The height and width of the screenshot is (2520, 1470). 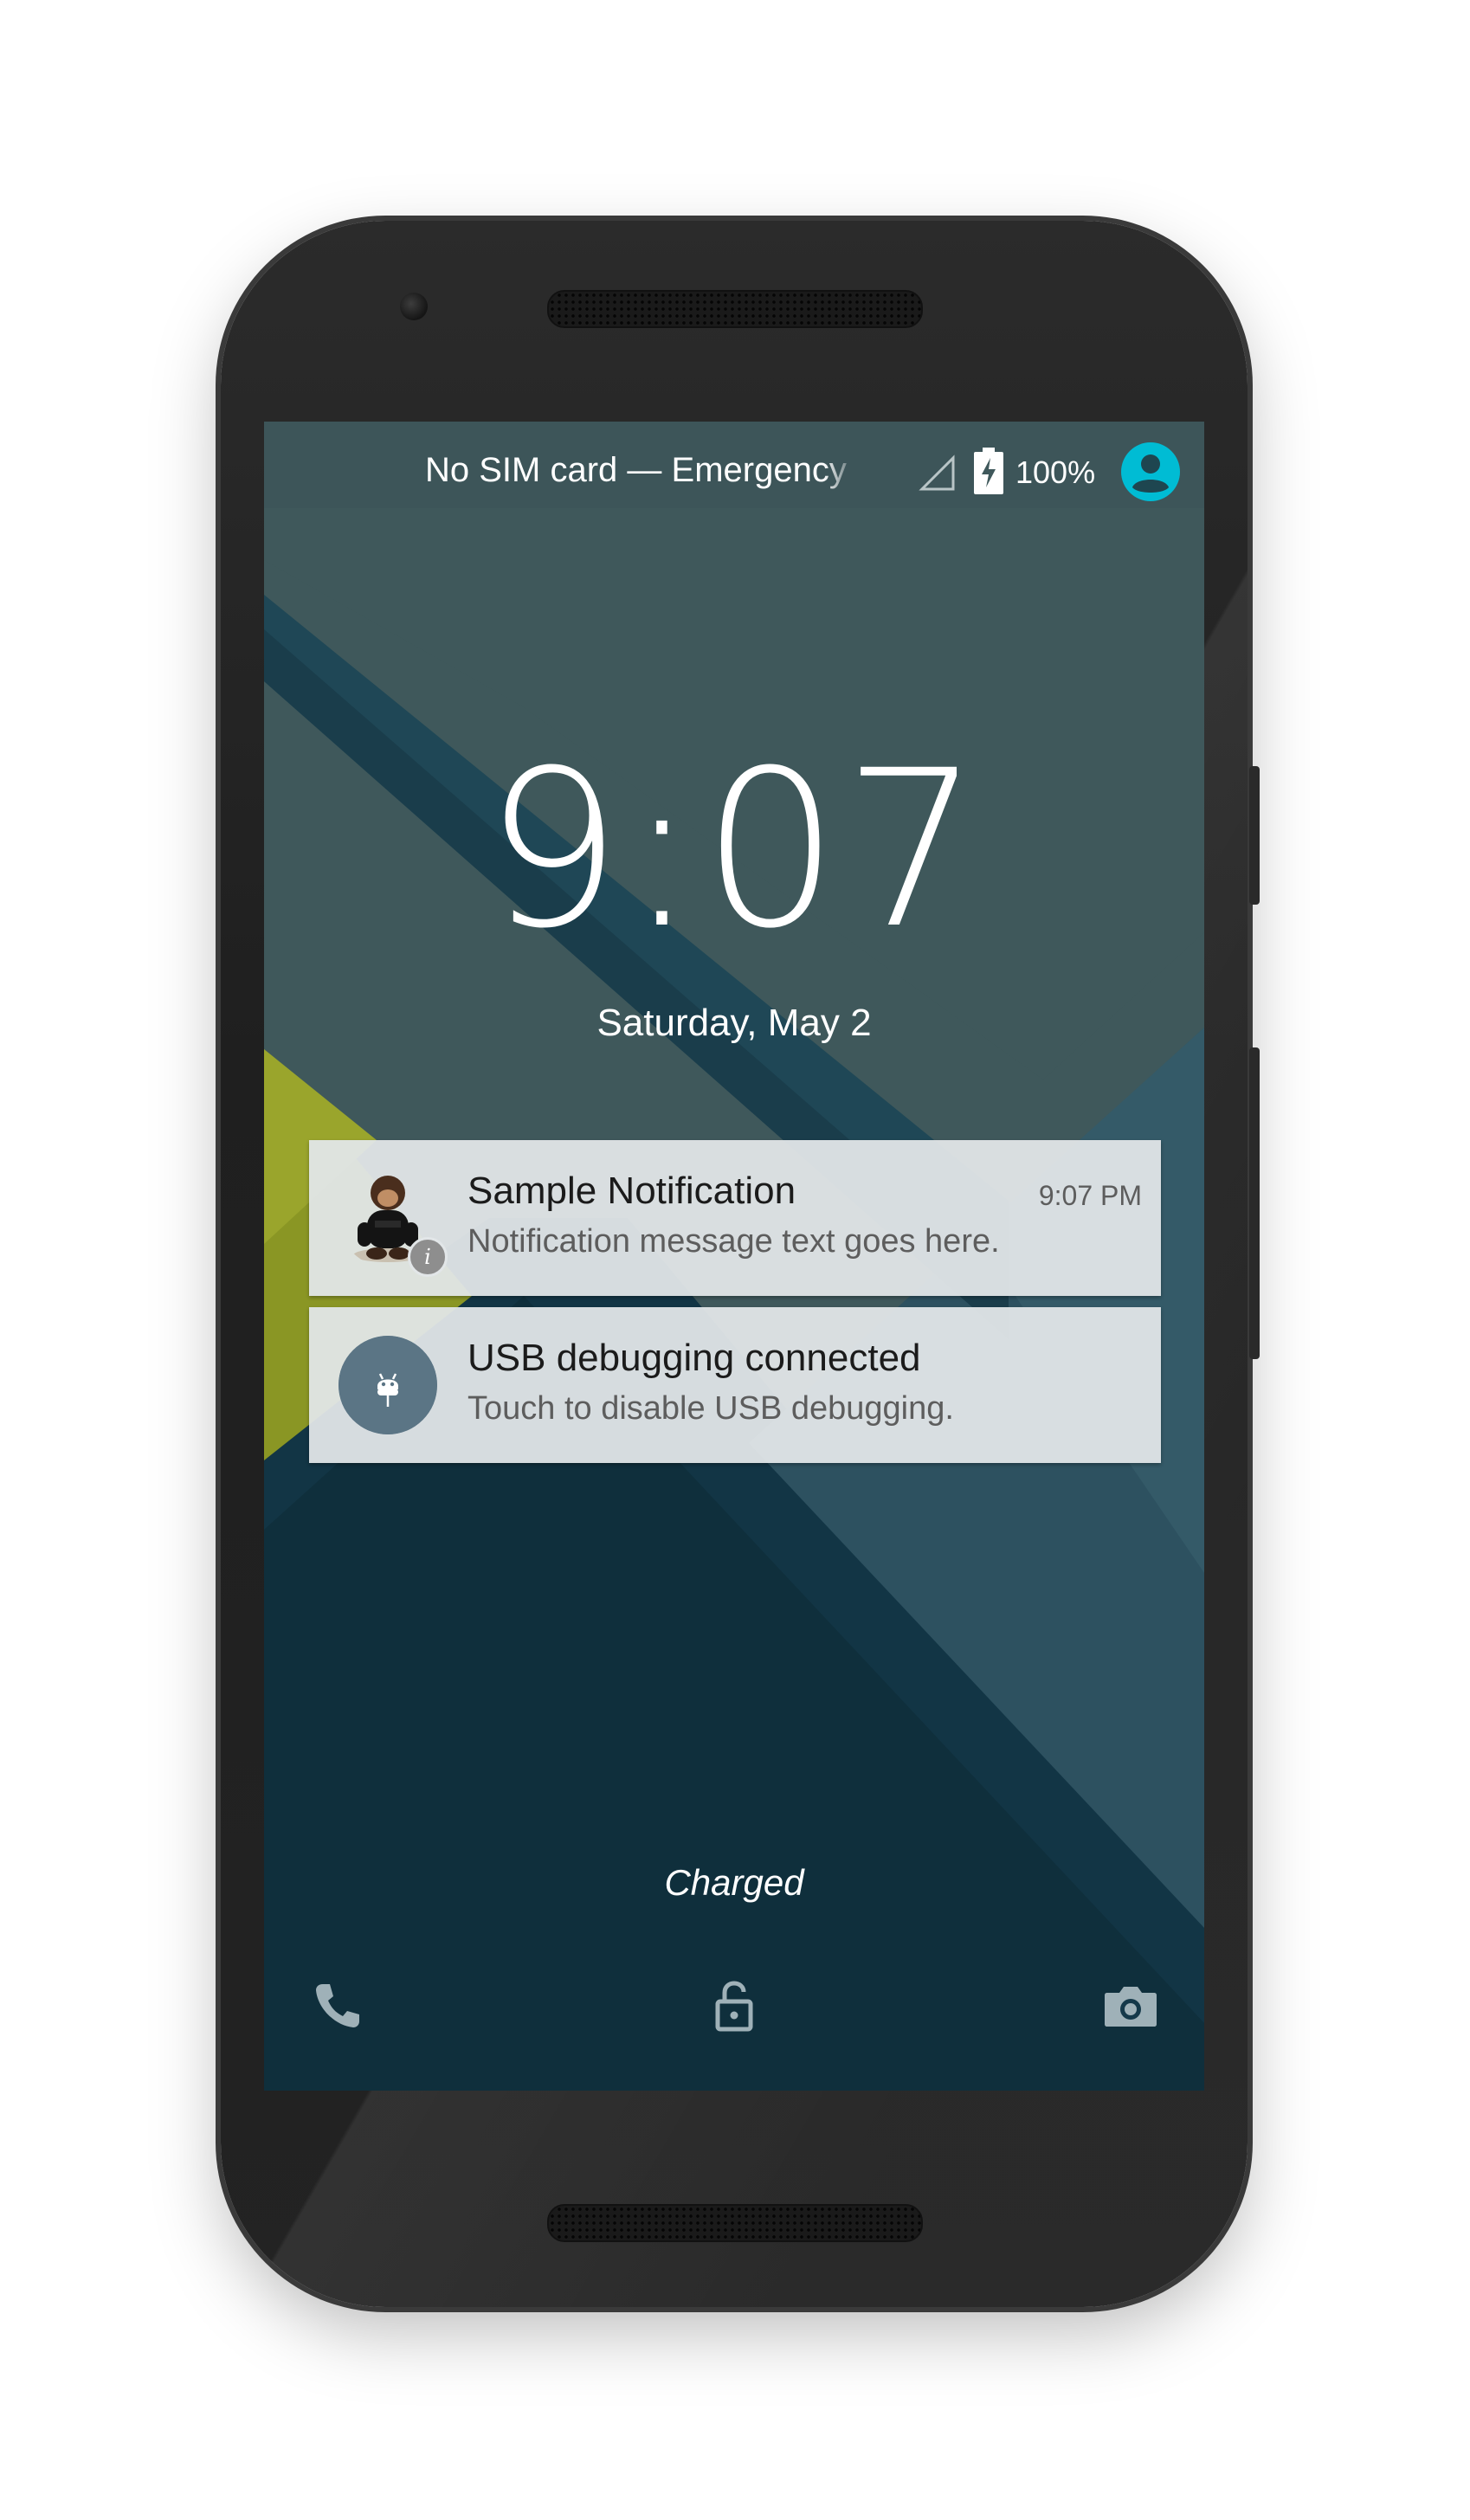 What do you see at coordinates (734, 2005) in the screenshot?
I see `unlock-icon` at bounding box center [734, 2005].